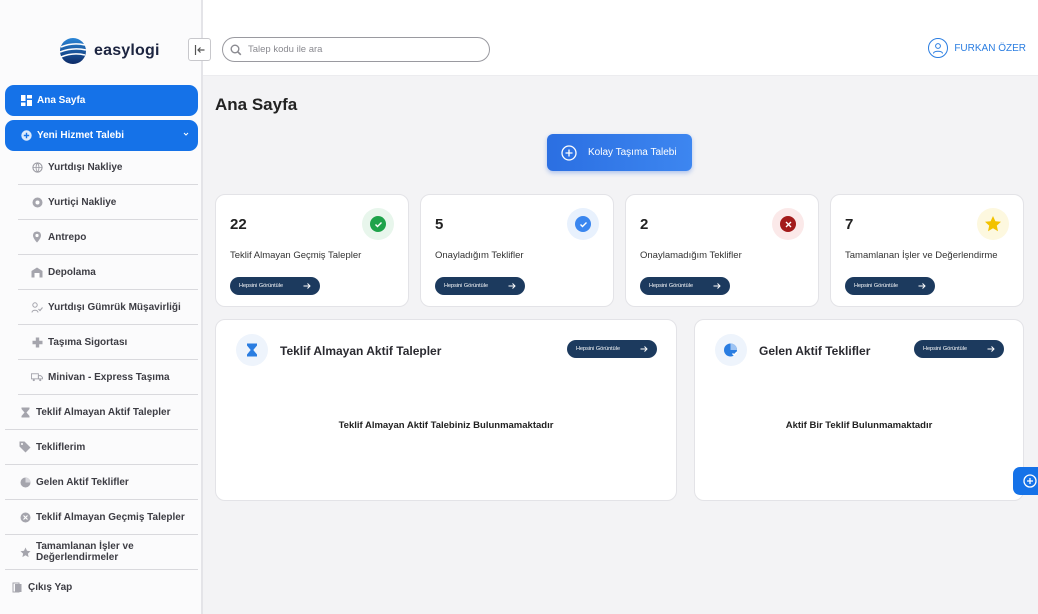  What do you see at coordinates (25, 517) in the screenshot?
I see `x-circle-icon` at bounding box center [25, 517].